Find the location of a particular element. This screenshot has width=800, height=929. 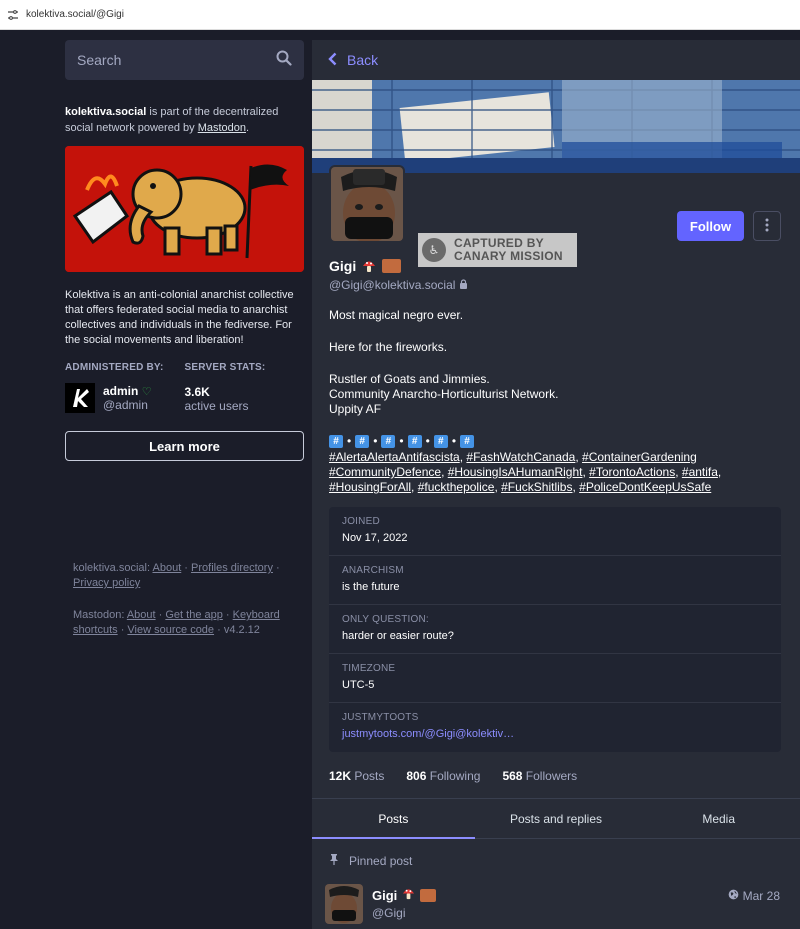

tab-posts: Posts is located at coordinates (393, 819).